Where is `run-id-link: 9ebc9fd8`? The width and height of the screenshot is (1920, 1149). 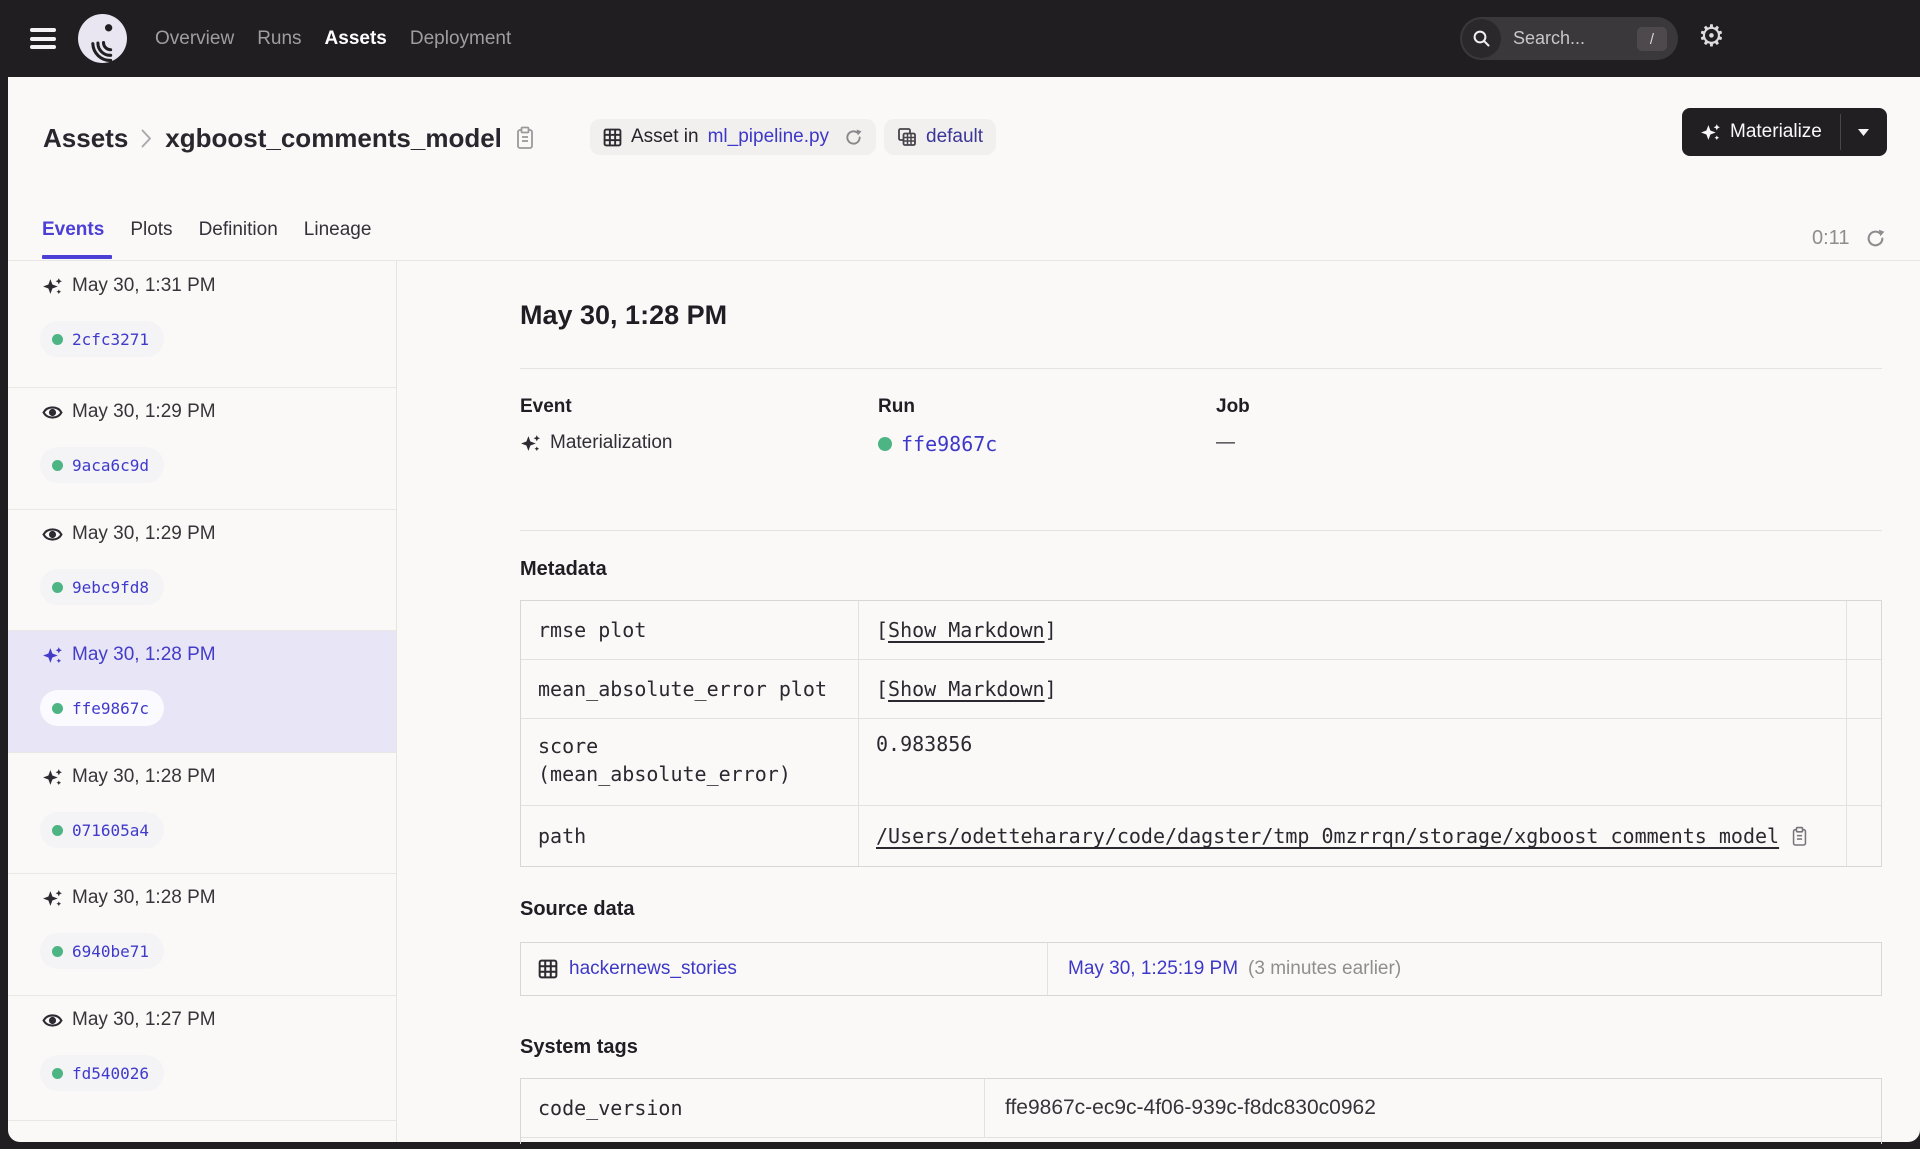 run-id-link: 9ebc9fd8 is located at coordinates (110, 587).